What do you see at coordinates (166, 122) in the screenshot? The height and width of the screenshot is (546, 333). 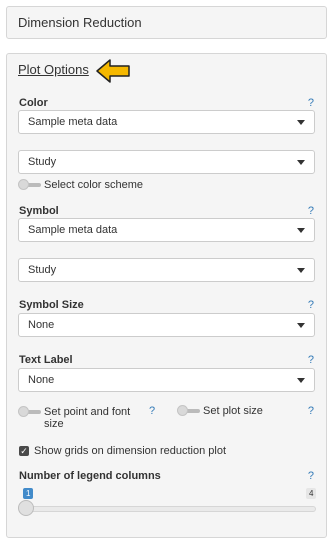 I see `color-source-select: Sample meta data` at bounding box center [166, 122].